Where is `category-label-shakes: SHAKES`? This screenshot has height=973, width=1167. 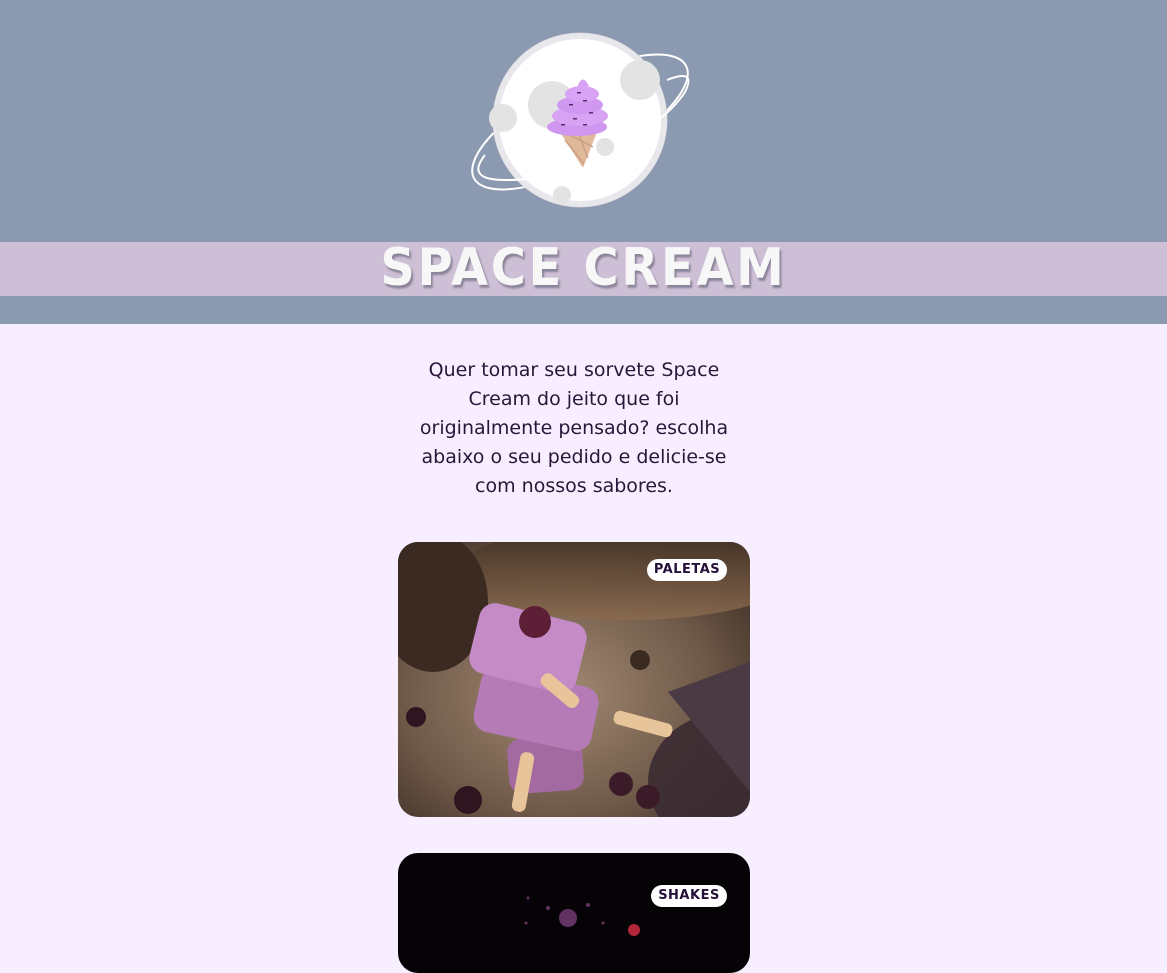 category-label-shakes: SHAKES is located at coordinates (689, 896).